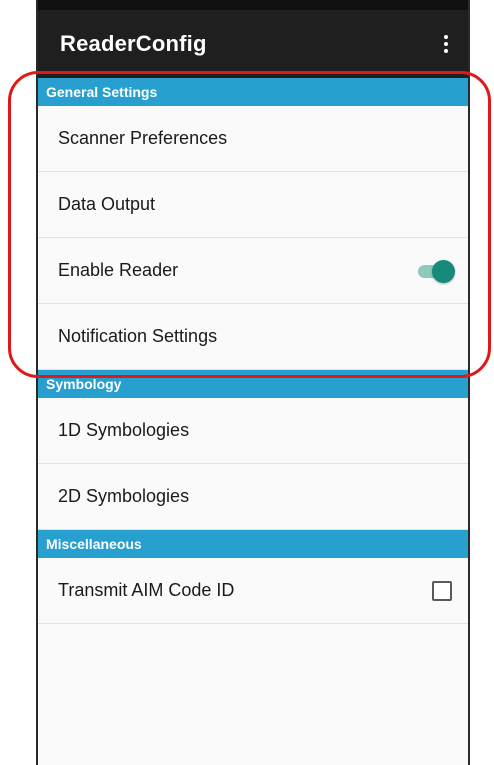  Describe the element at coordinates (253, 92) in the screenshot. I see `section-header-general: General Settings` at that location.